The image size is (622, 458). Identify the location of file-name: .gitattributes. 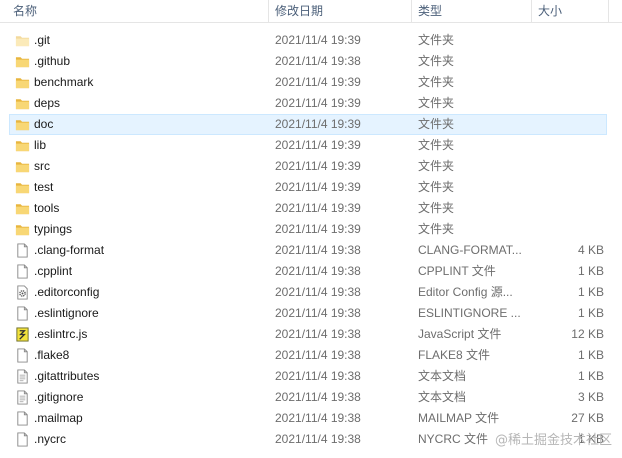
(67, 376).